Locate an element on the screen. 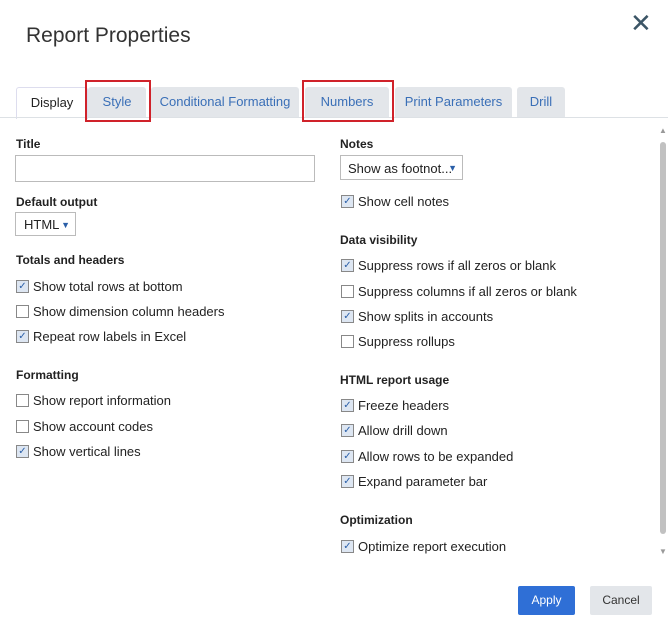  checkbox-label: Suppress rows if all zeros or blank is located at coordinates (457, 265).